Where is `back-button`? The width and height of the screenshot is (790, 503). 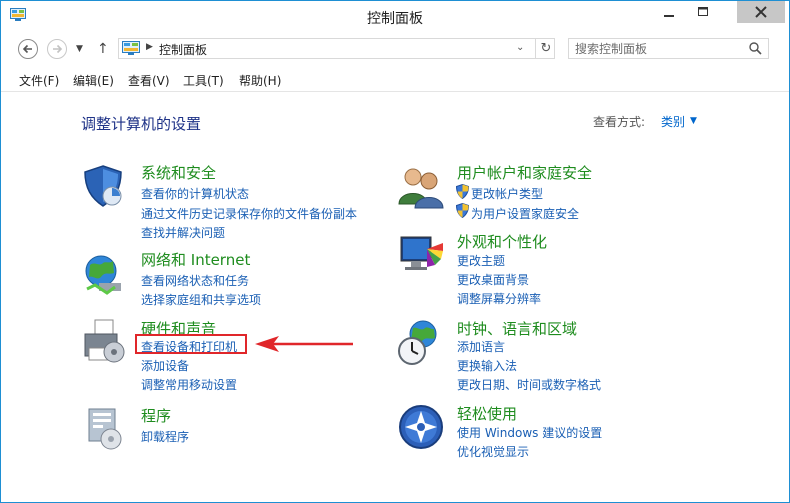
back-button is located at coordinates (28, 49).